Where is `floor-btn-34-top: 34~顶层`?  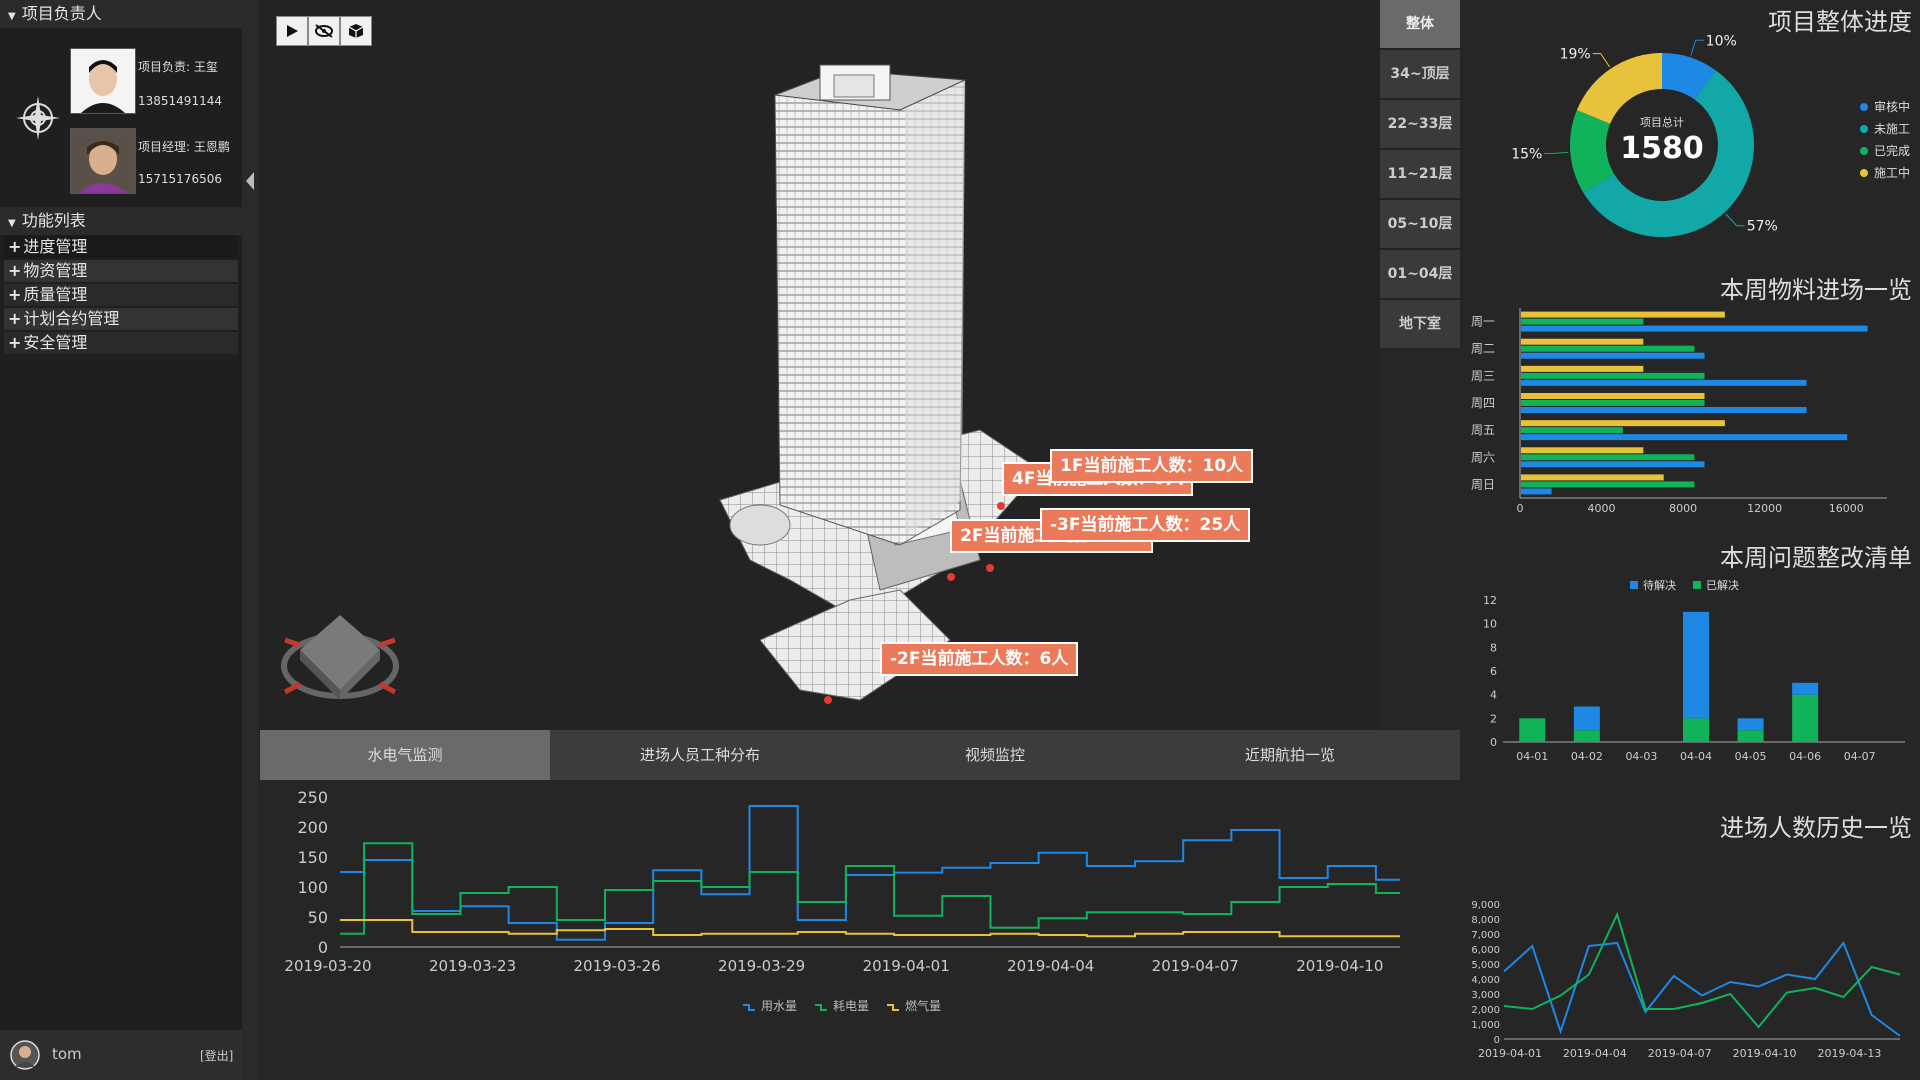
floor-btn-34-top: 34~顶层 is located at coordinates (1420, 75).